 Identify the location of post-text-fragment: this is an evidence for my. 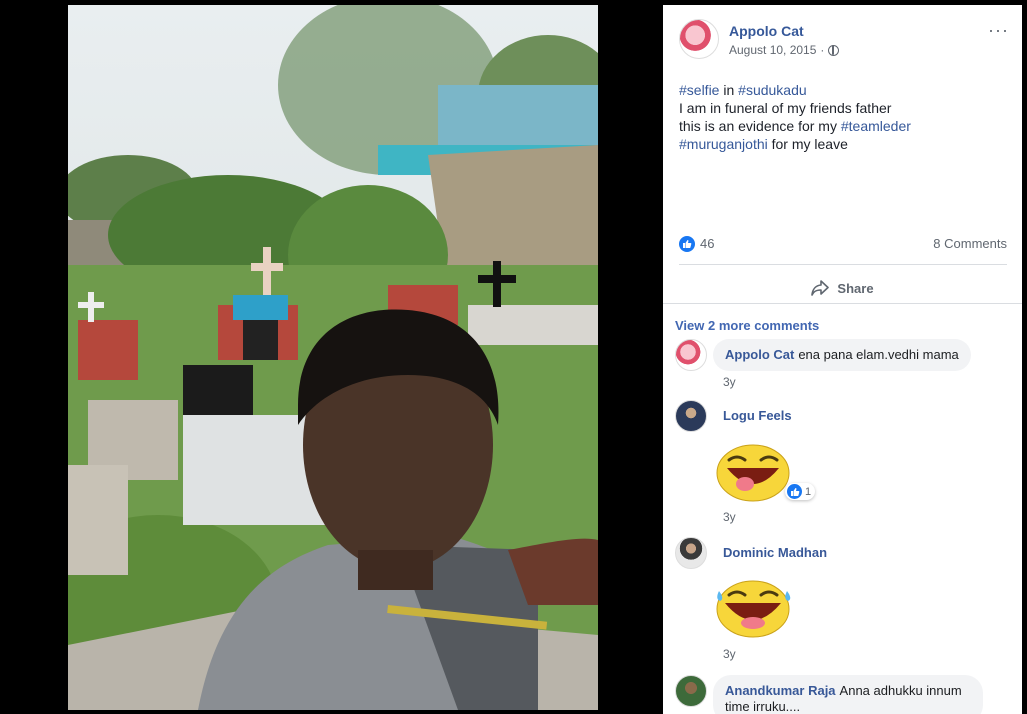
(760, 126).